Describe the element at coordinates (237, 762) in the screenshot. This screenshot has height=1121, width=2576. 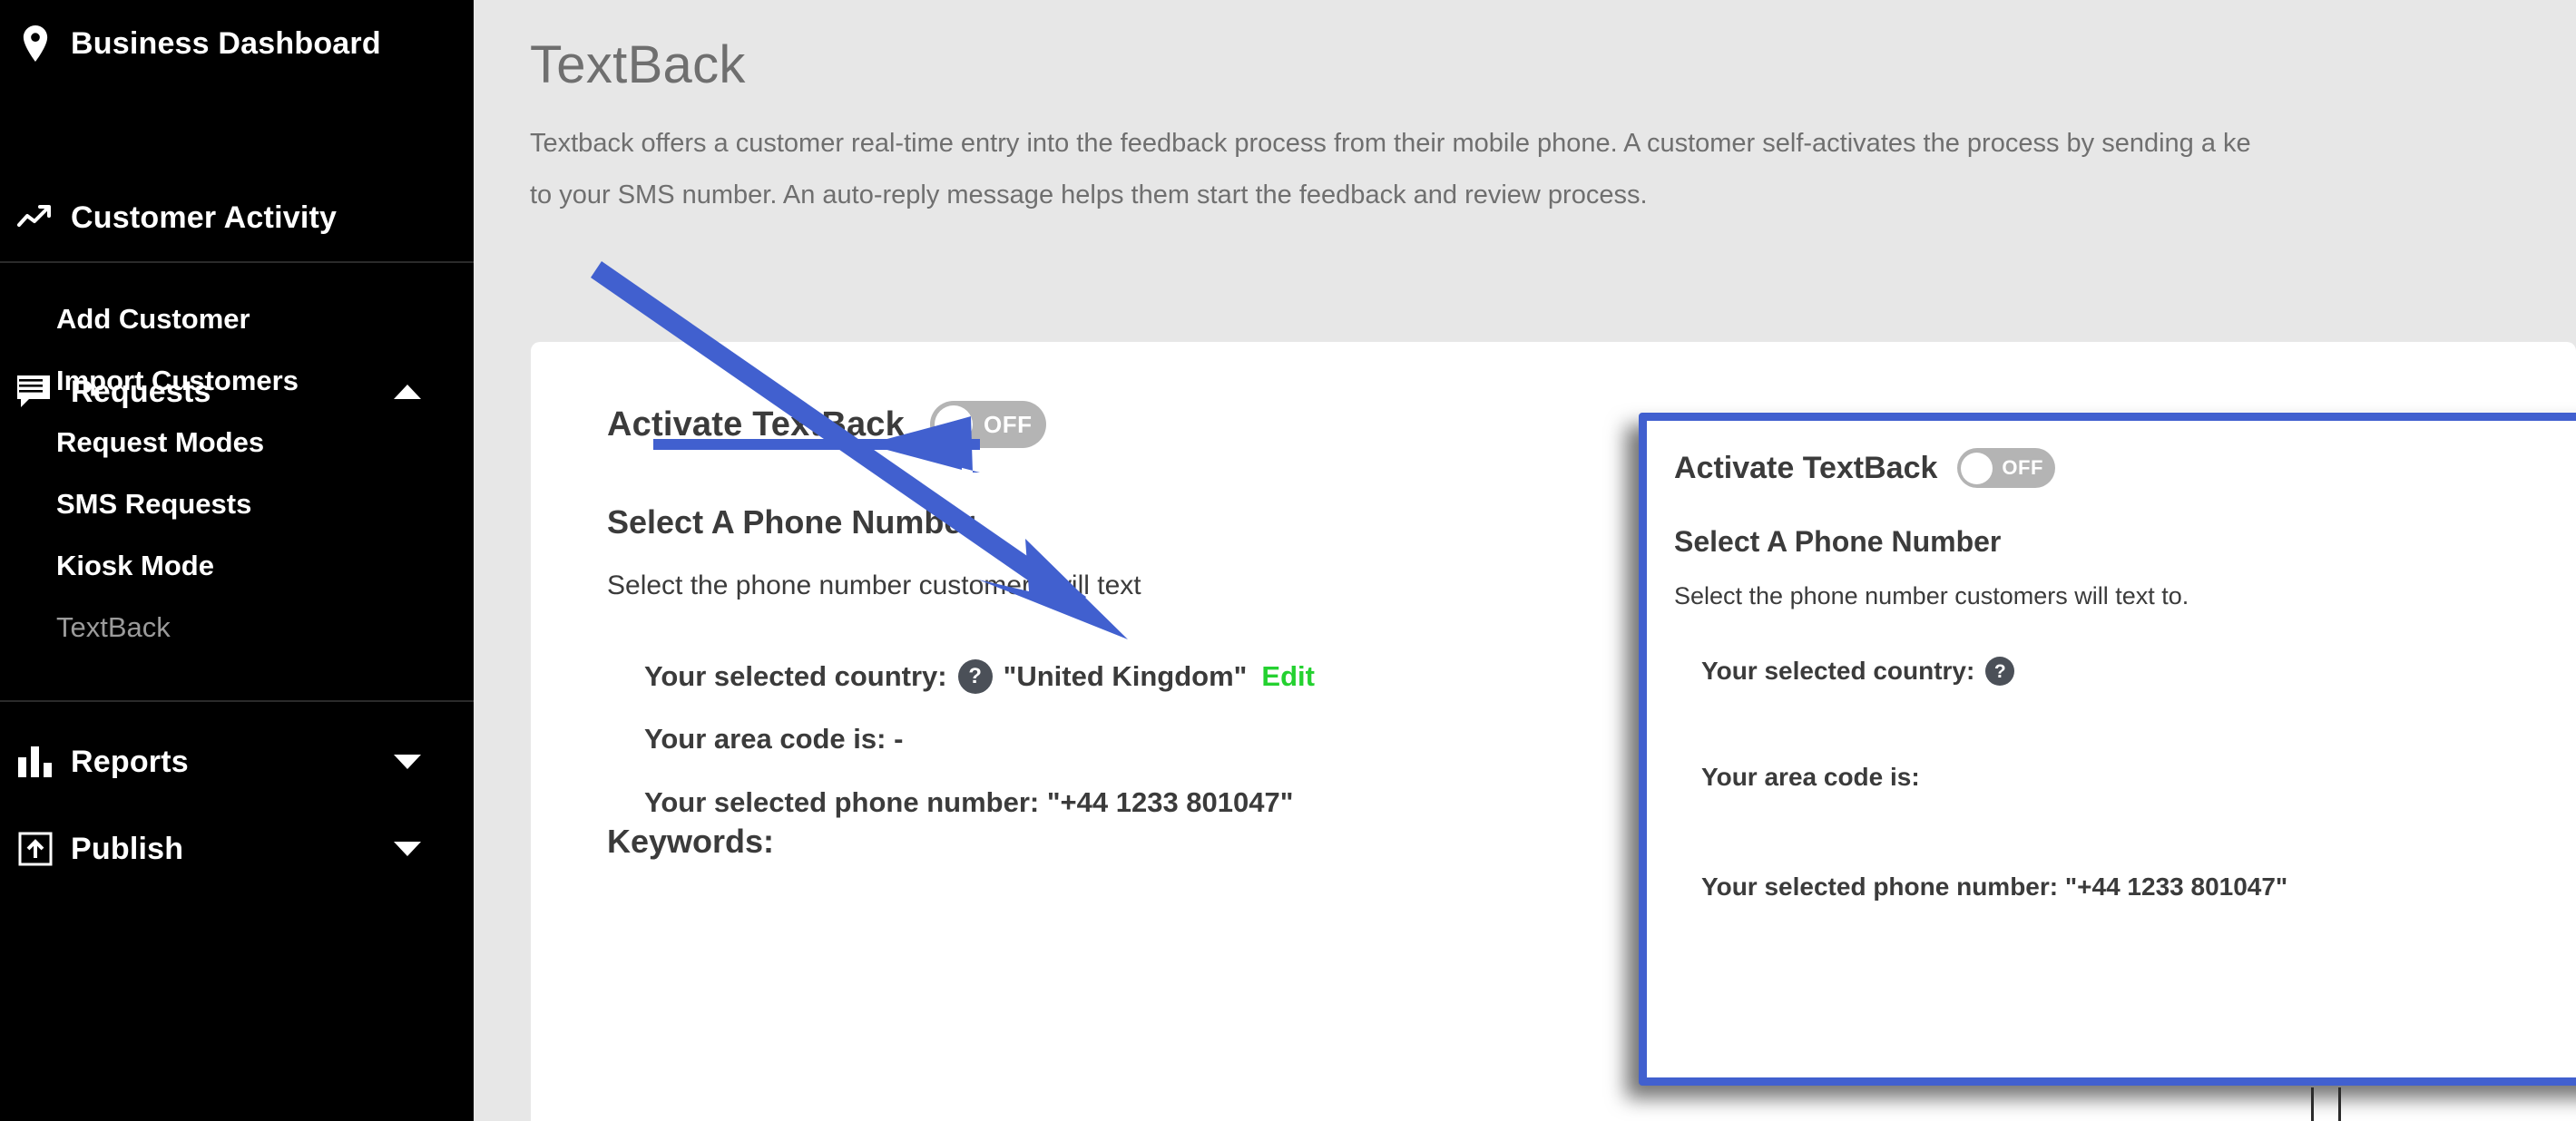
I see `sidebar-item-reports: Reports` at that location.